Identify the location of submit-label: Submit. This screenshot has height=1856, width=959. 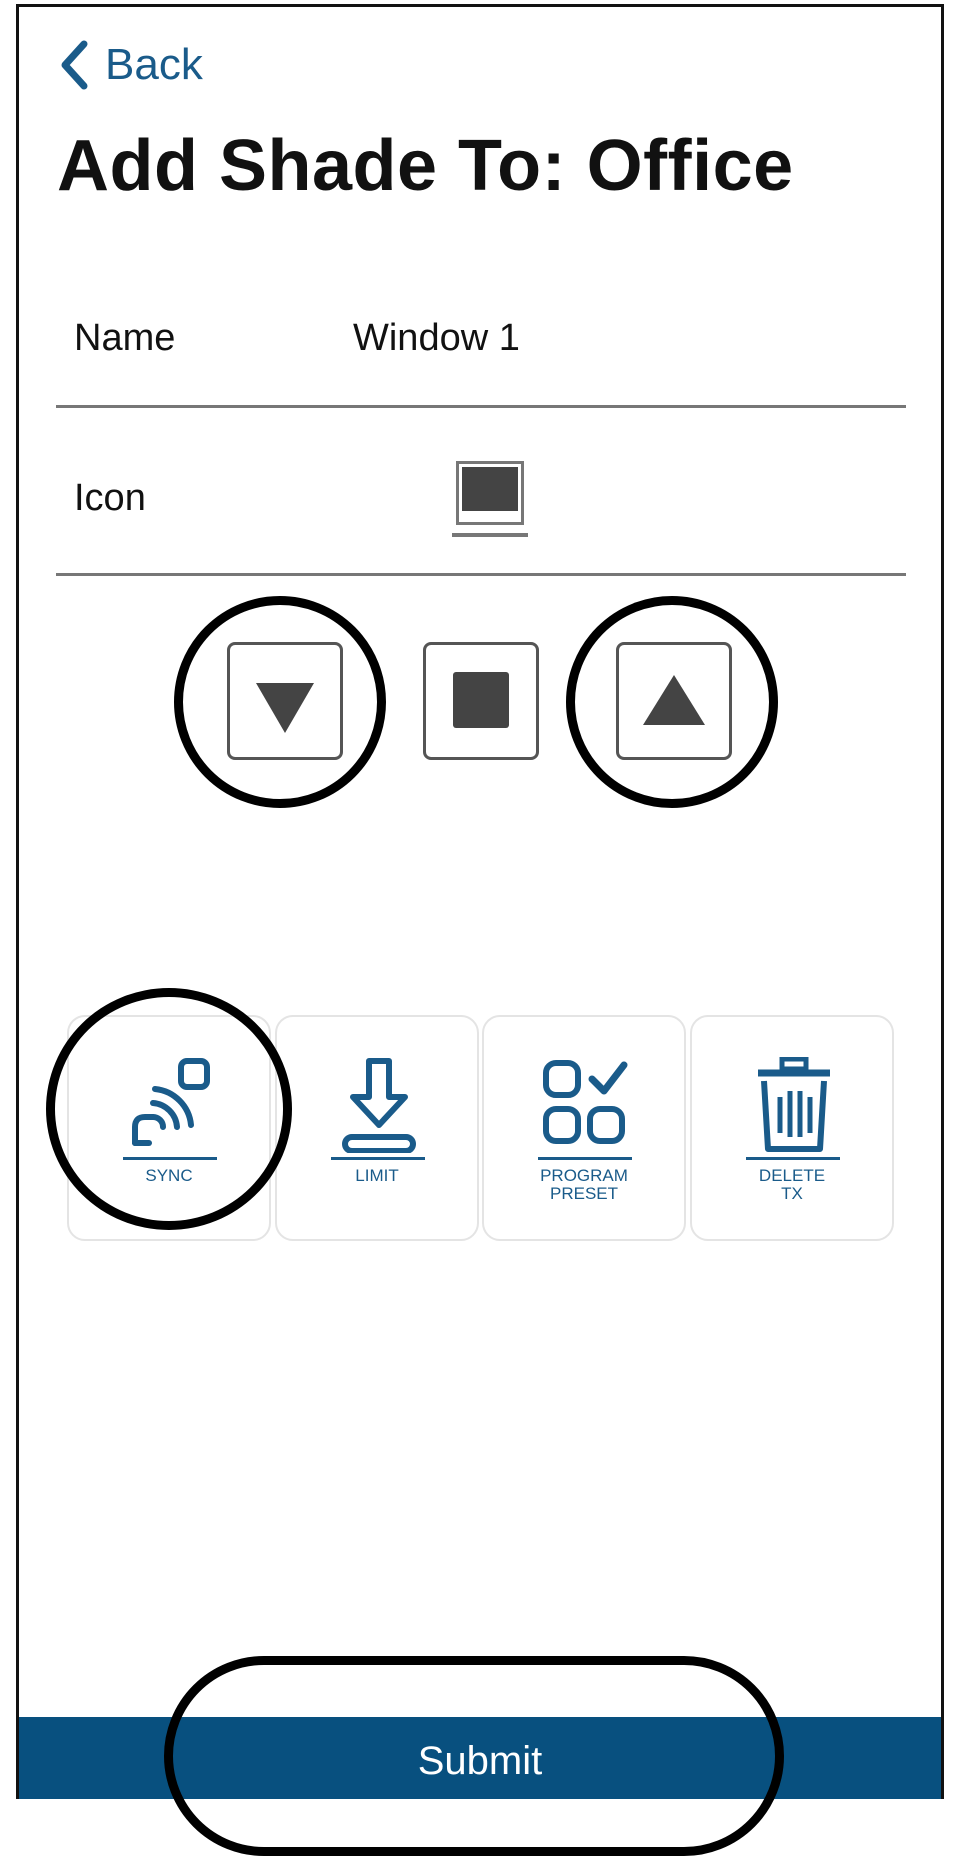
(480, 1761).